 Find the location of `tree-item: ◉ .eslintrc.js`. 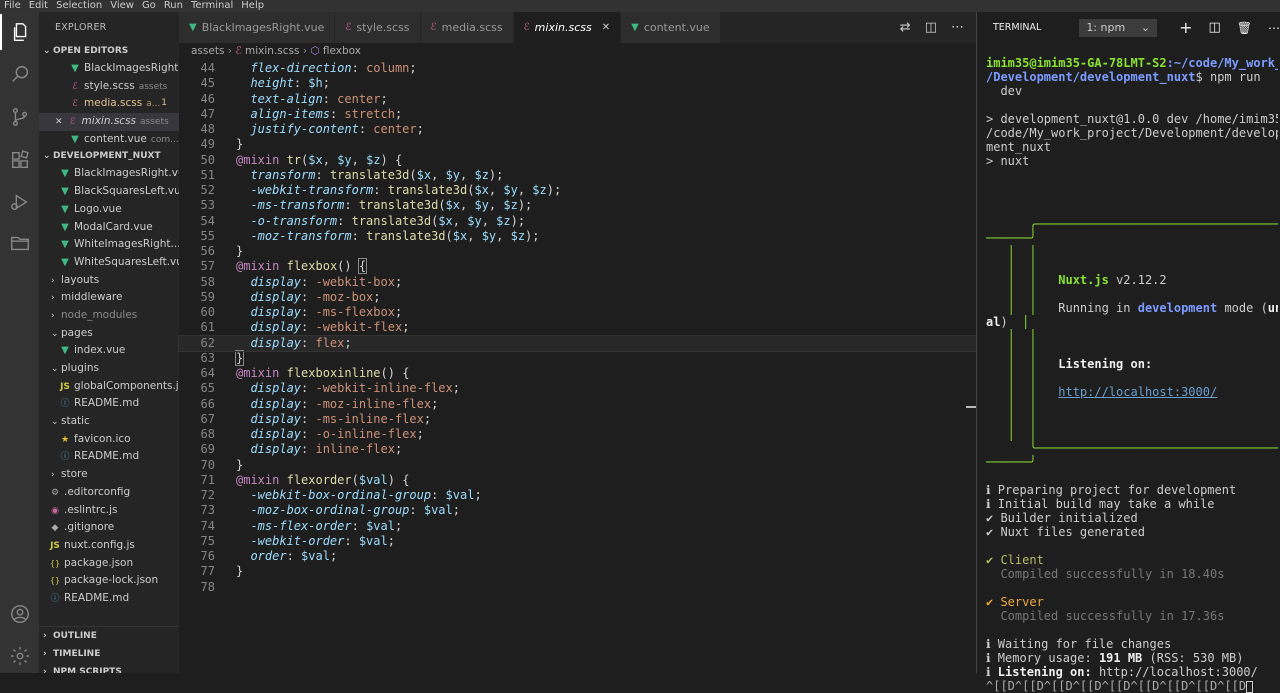

tree-item: ◉ .eslintrc.js is located at coordinates (109, 511).